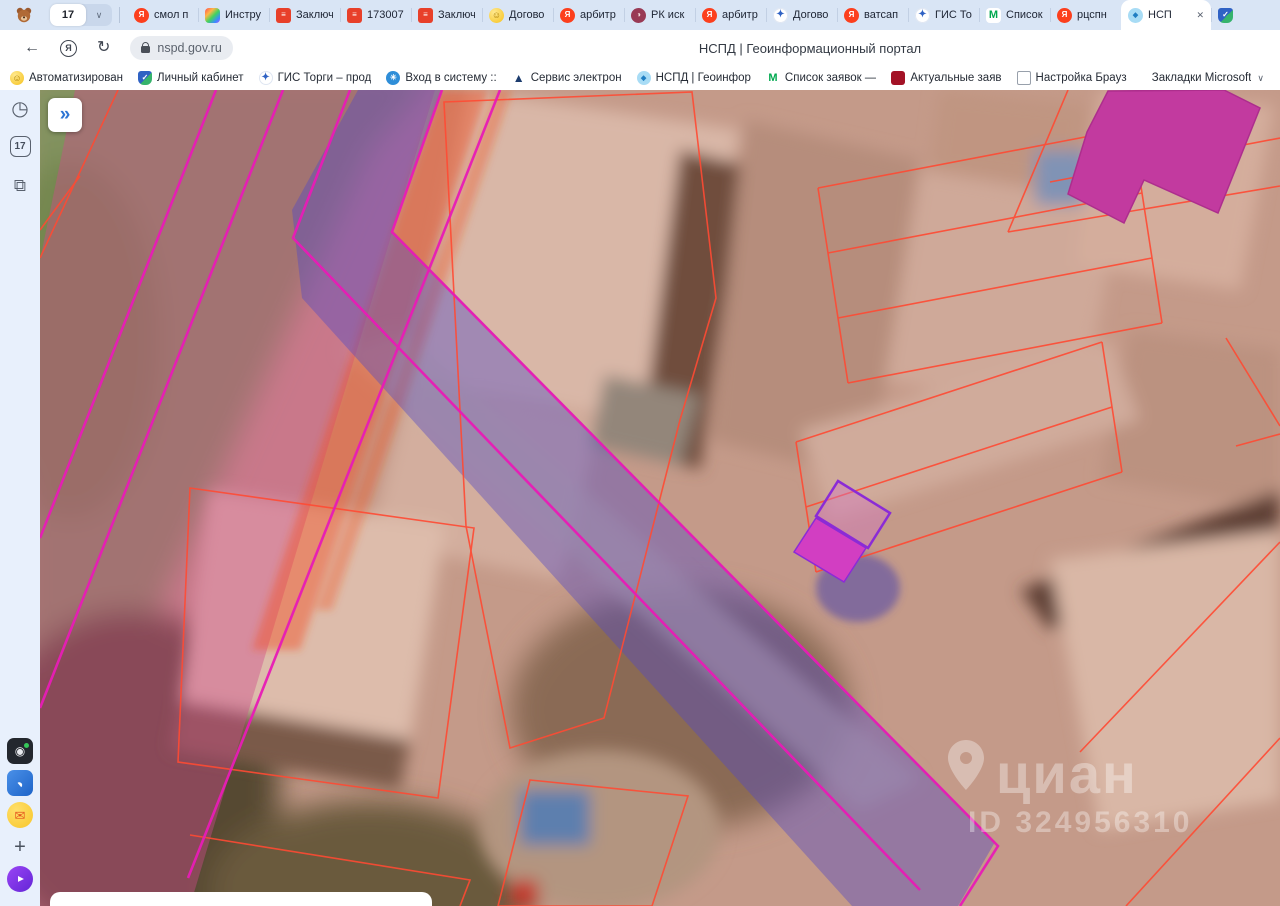  Describe the element at coordinates (1200, 15) in the screenshot. I see `tab-close-icon: ✕` at that location.